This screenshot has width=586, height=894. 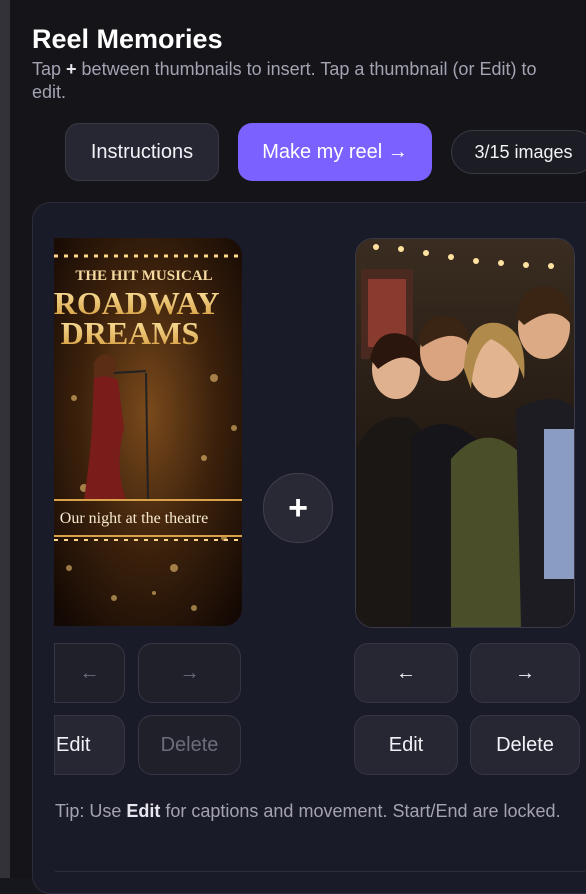 I want to click on move-right-button-2: →, so click(x=525, y=673).